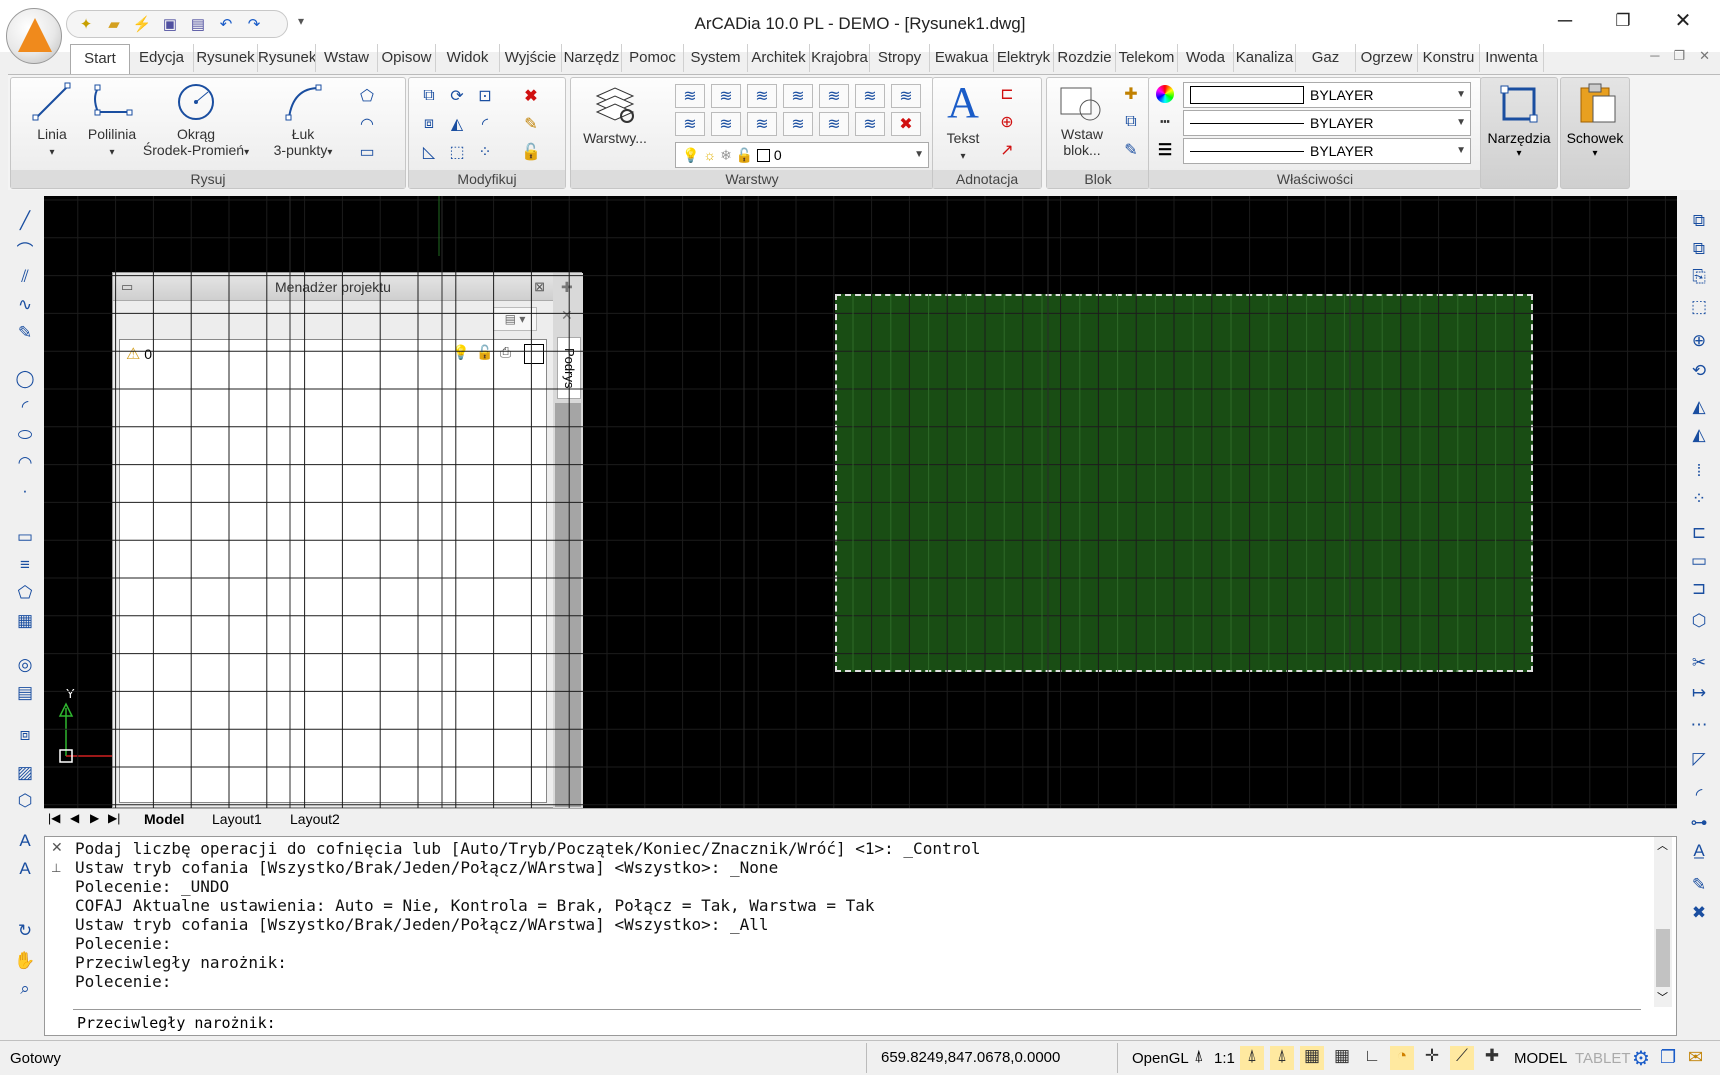 This screenshot has width=1720, height=1075. I want to click on mtext-tool-icon: A, so click(25, 869).